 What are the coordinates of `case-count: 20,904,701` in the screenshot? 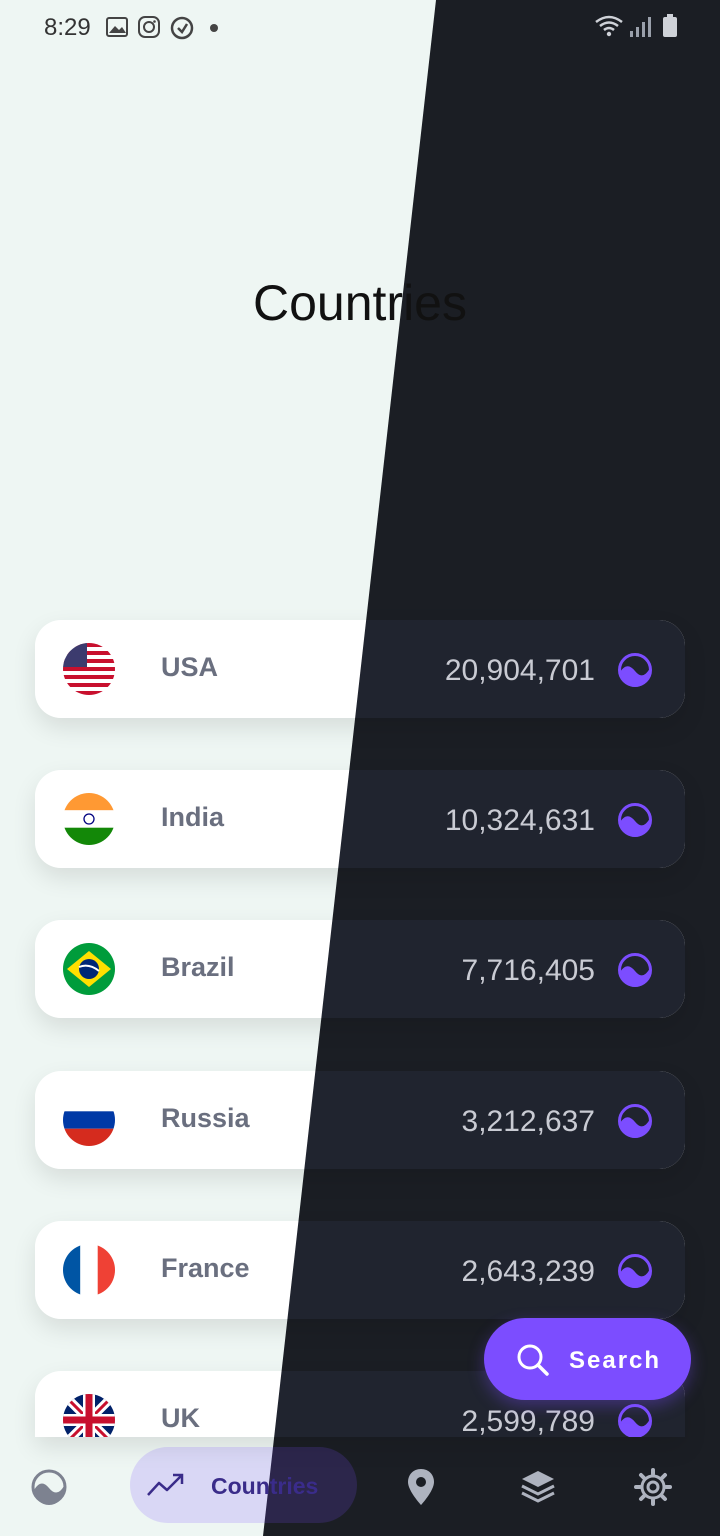 It's located at (519, 670).